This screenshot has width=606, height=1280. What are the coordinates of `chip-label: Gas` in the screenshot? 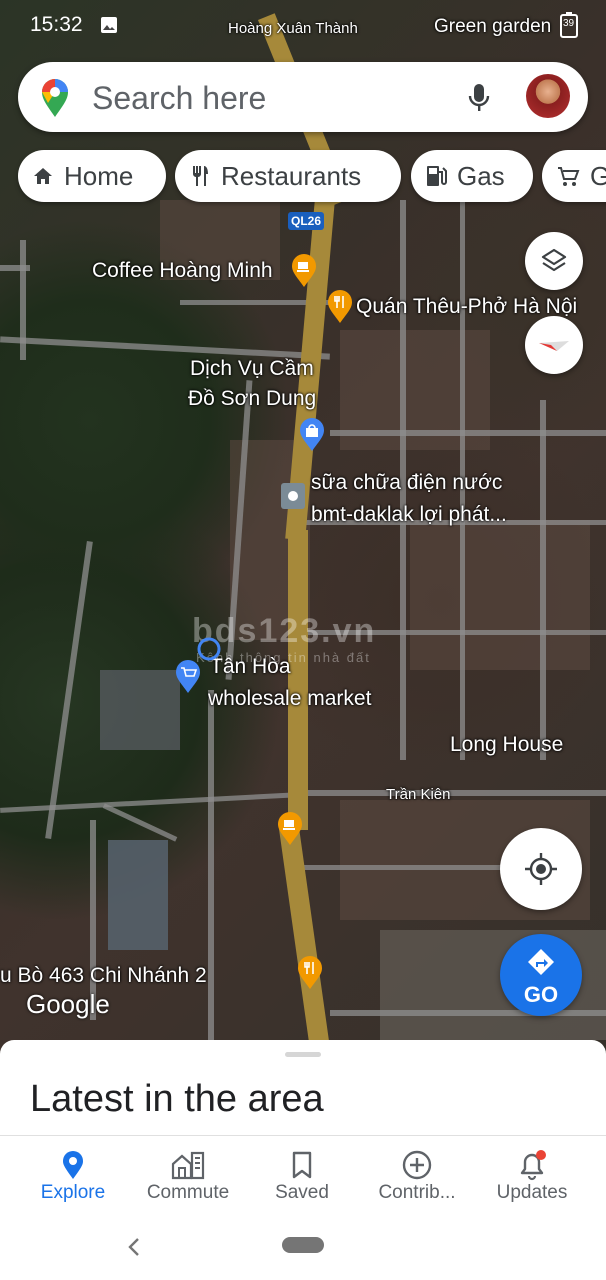 It's located at (481, 175).